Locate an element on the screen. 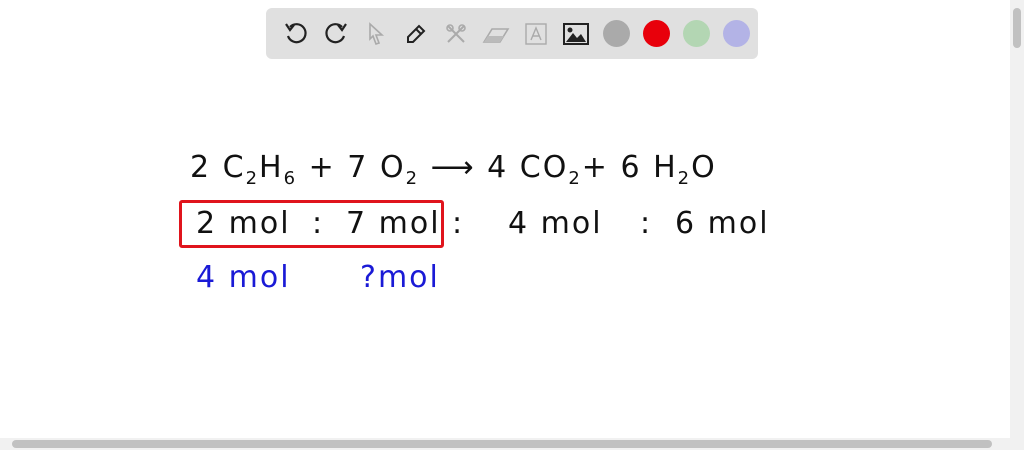 The image size is (1024, 450). pen-icon is located at coordinates (416, 34).